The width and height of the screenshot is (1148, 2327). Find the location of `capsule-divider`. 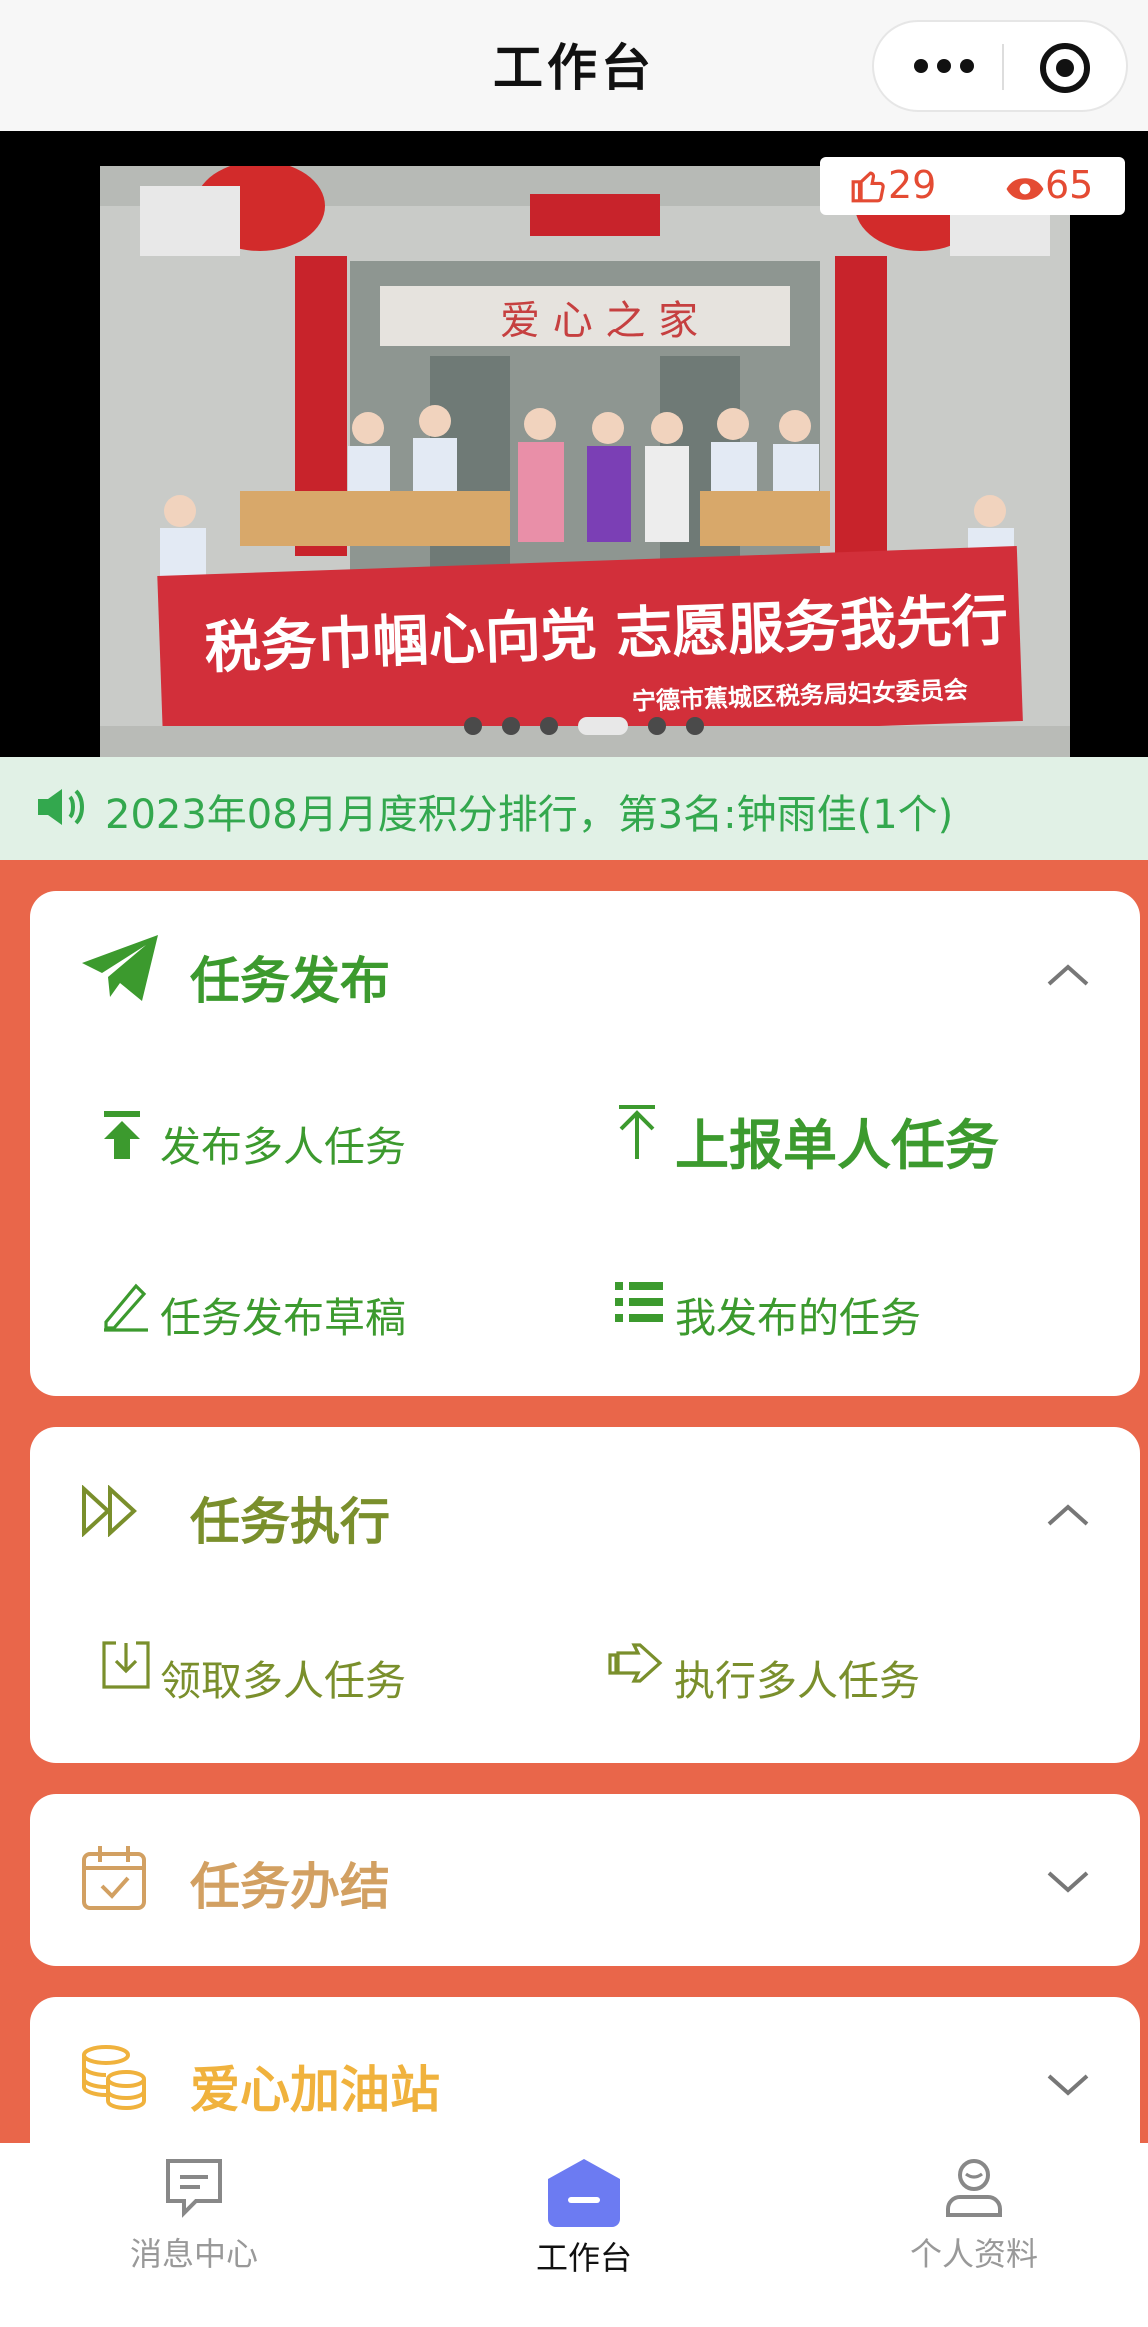

capsule-divider is located at coordinates (1003, 67).